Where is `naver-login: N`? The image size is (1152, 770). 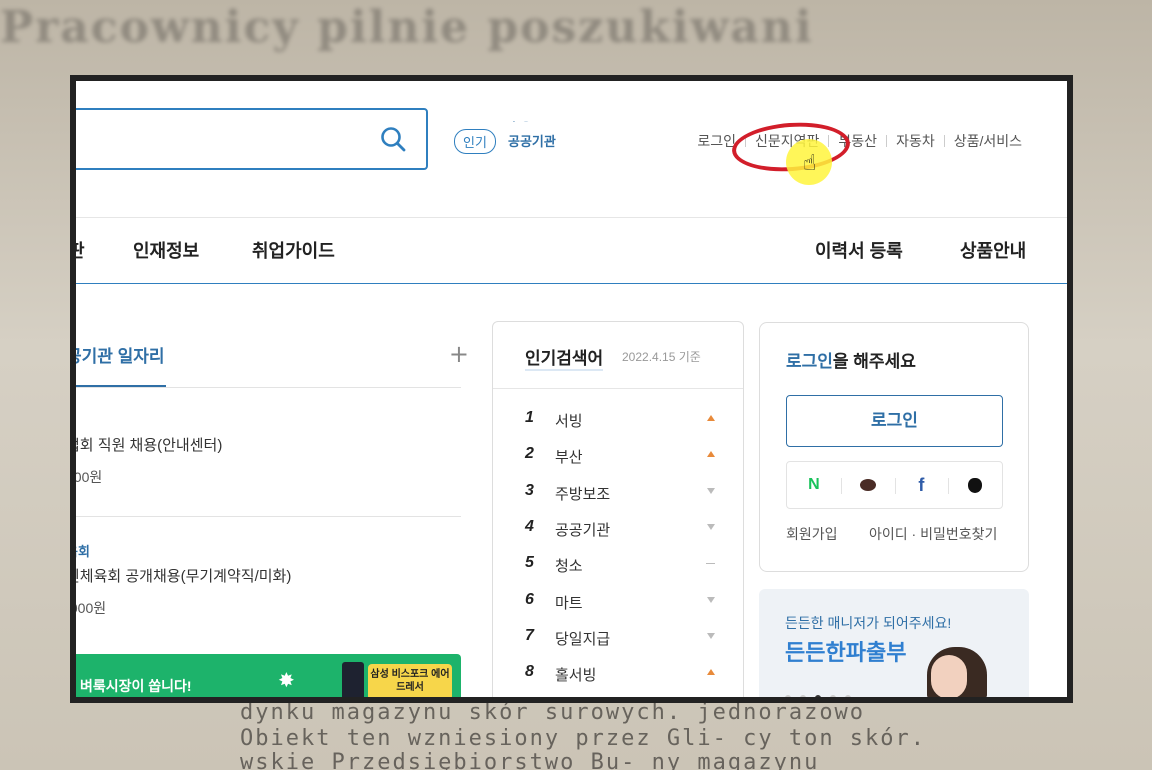
naver-login: N is located at coordinates (814, 485).